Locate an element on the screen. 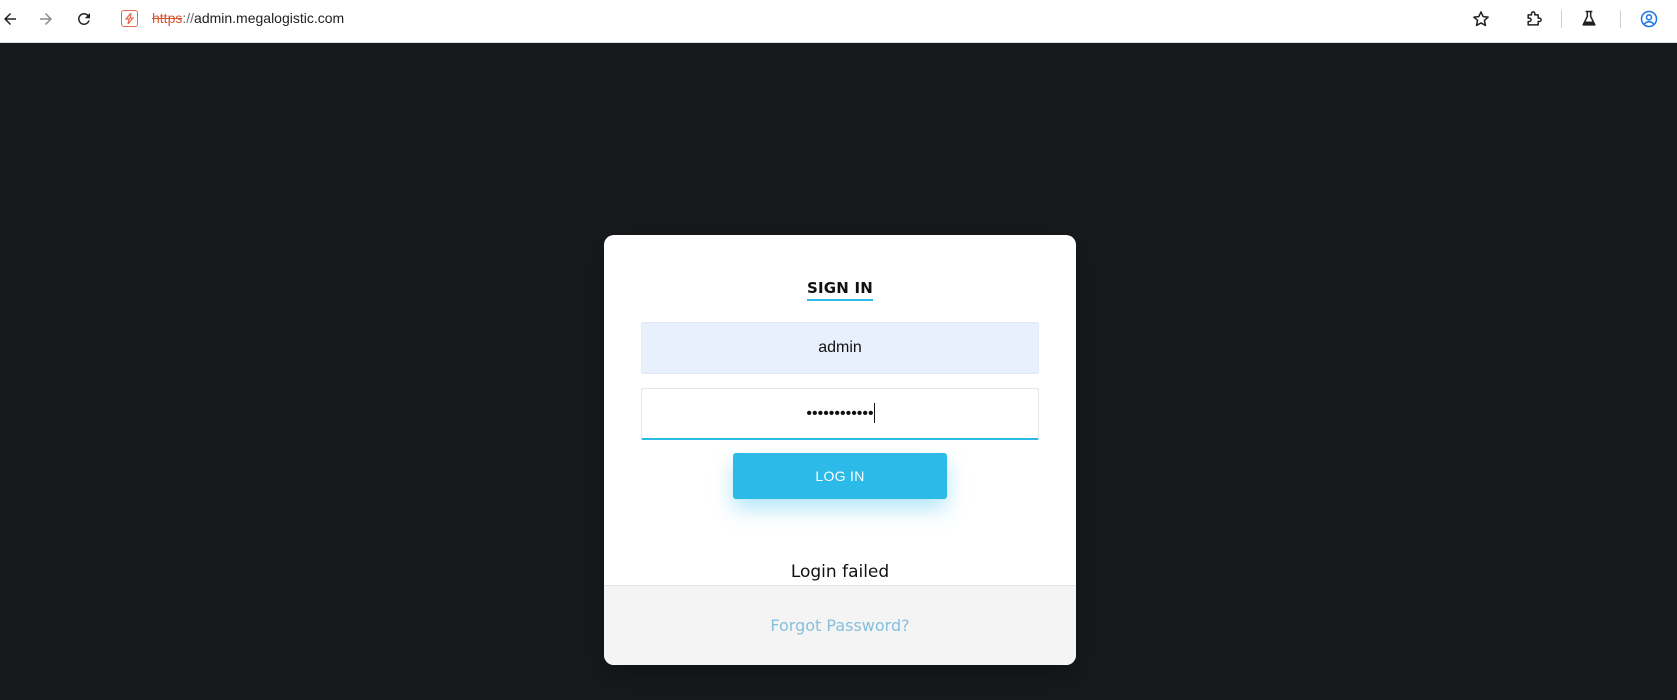  card-footer: Forgot Password? is located at coordinates (840, 625).